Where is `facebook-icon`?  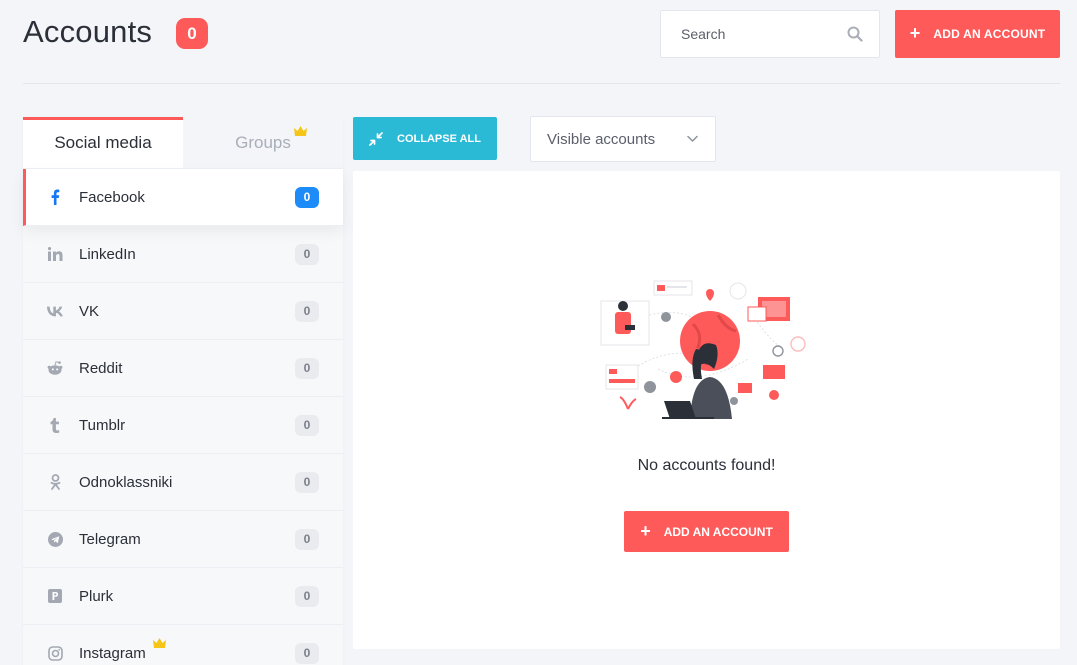
facebook-icon is located at coordinates (55, 197).